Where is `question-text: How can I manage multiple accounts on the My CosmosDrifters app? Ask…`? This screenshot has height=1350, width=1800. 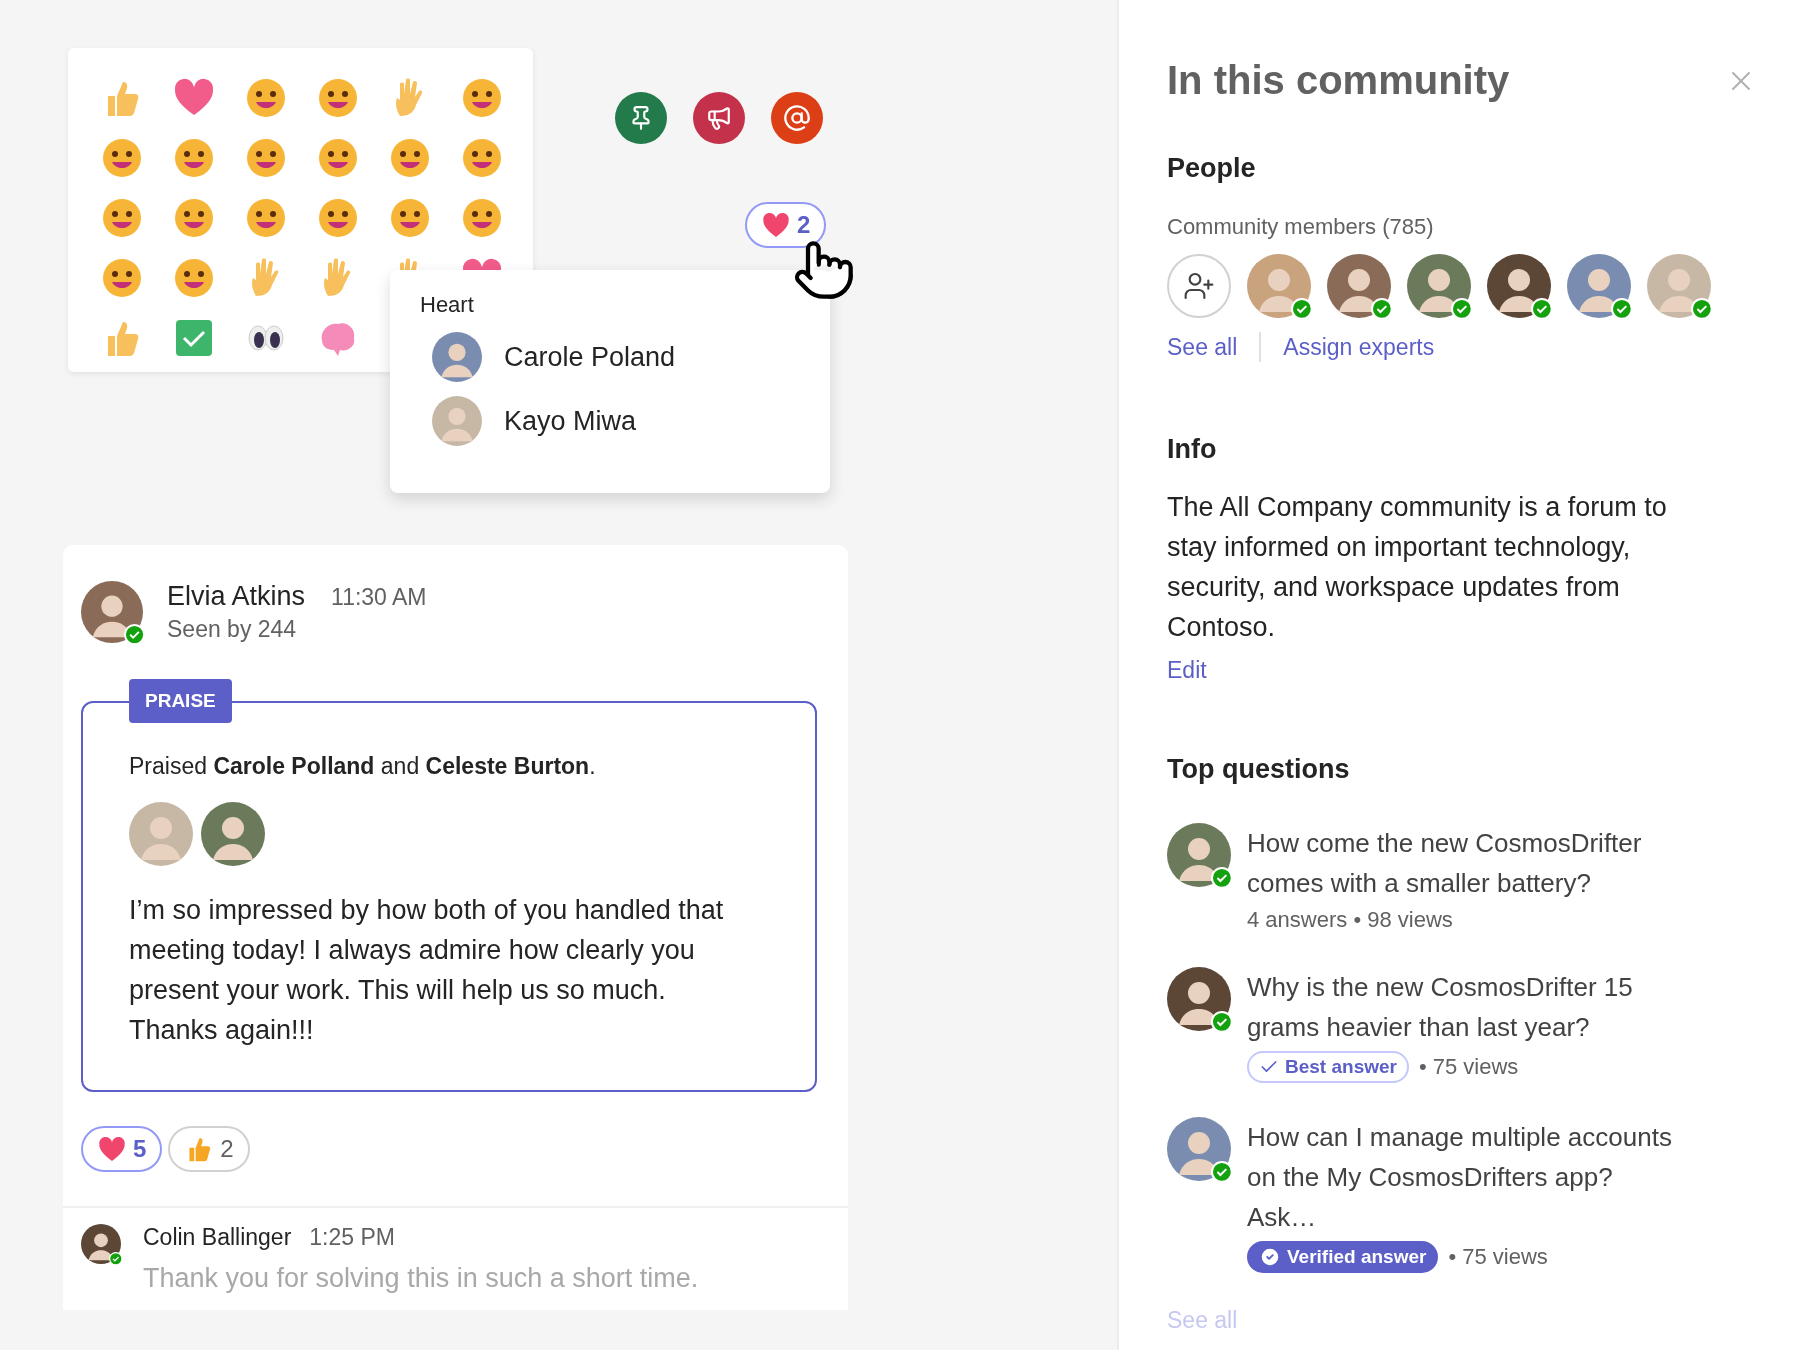
question-text: How can I manage multiple accounts on the My CosmosDrifters app? Ask… is located at coordinates (1467, 1177).